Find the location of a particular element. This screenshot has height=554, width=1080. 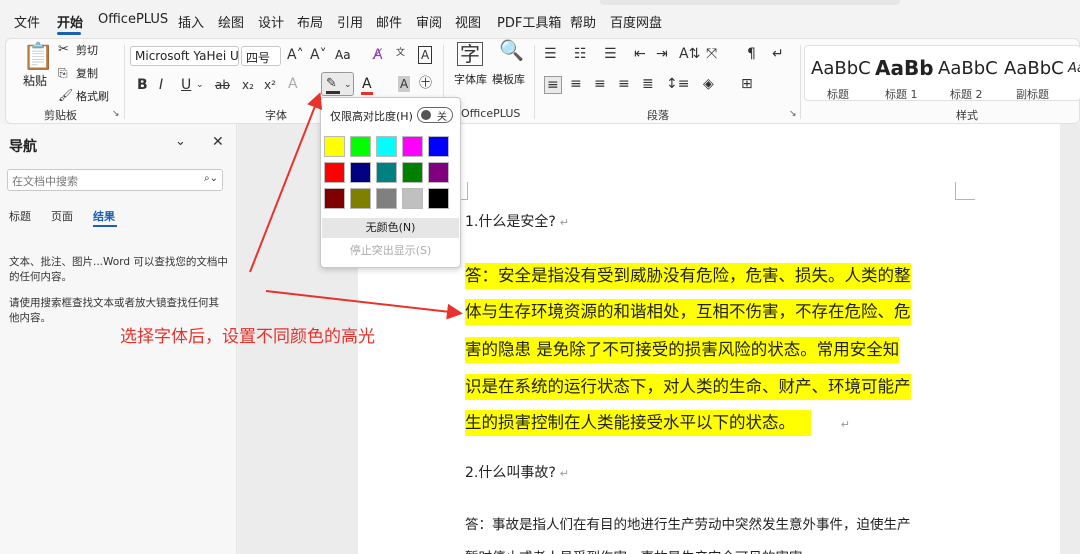

search-icon: ⌕⌄ is located at coordinates (211, 178).